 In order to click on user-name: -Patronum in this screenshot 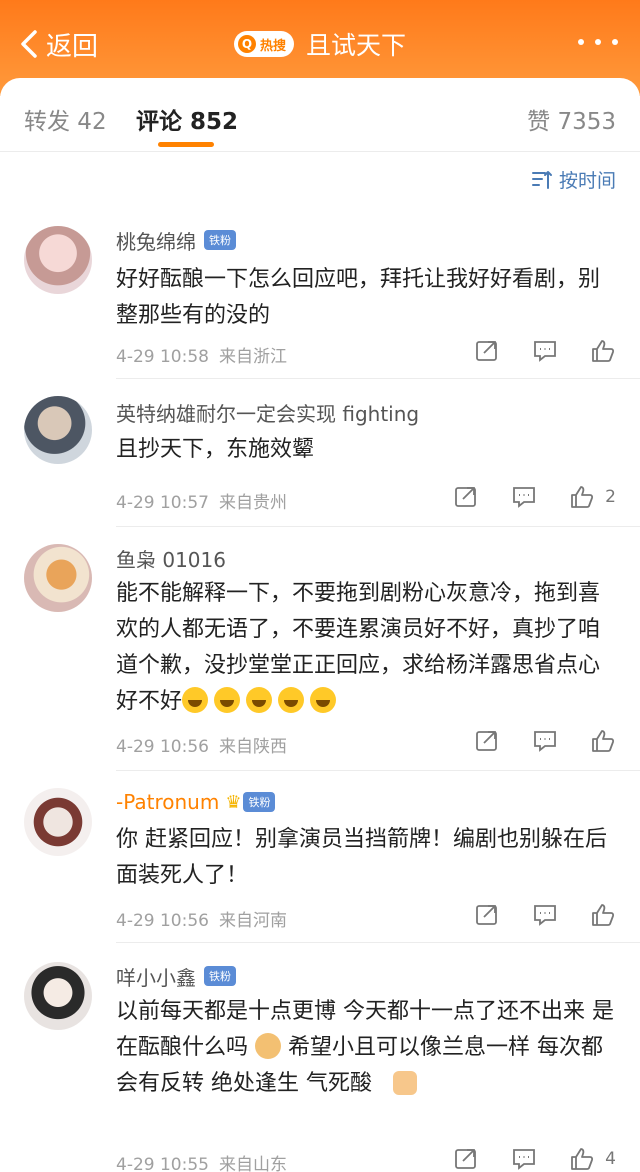, I will do `click(167, 802)`.